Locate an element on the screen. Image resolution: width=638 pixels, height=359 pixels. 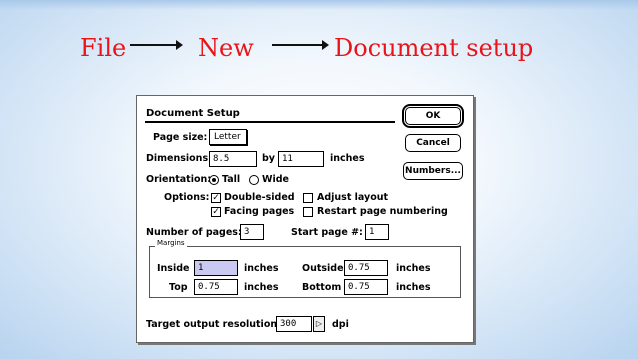
bottom-label: Bottom is located at coordinates (322, 287).